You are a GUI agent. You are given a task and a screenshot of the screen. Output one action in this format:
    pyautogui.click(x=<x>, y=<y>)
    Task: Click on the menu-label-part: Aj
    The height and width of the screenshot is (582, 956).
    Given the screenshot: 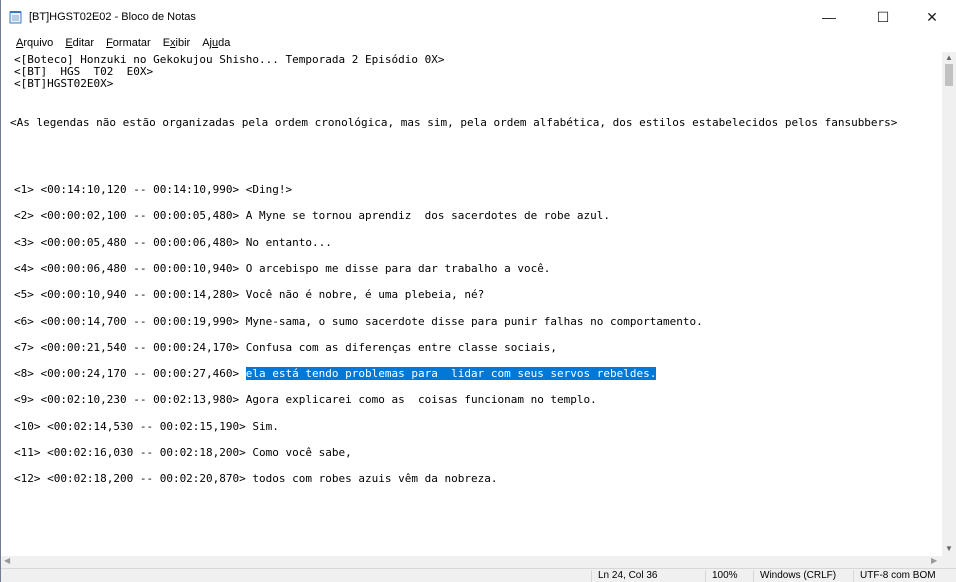 What is the action you would take?
    pyautogui.click(x=207, y=43)
    